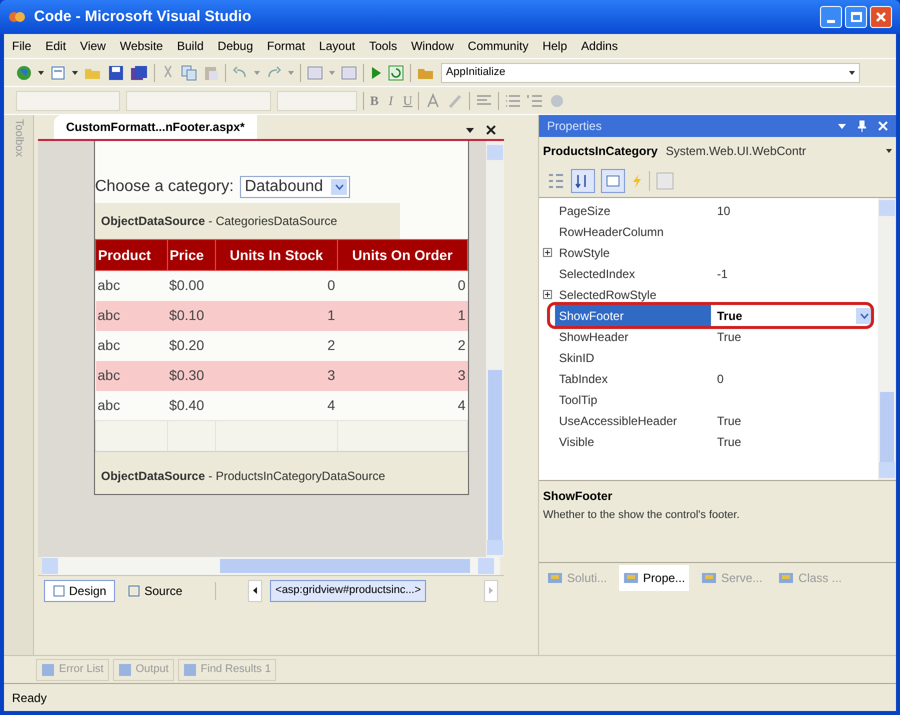 This screenshot has height=715, width=900. I want to click on category-dropdown: Databound, so click(295, 187).